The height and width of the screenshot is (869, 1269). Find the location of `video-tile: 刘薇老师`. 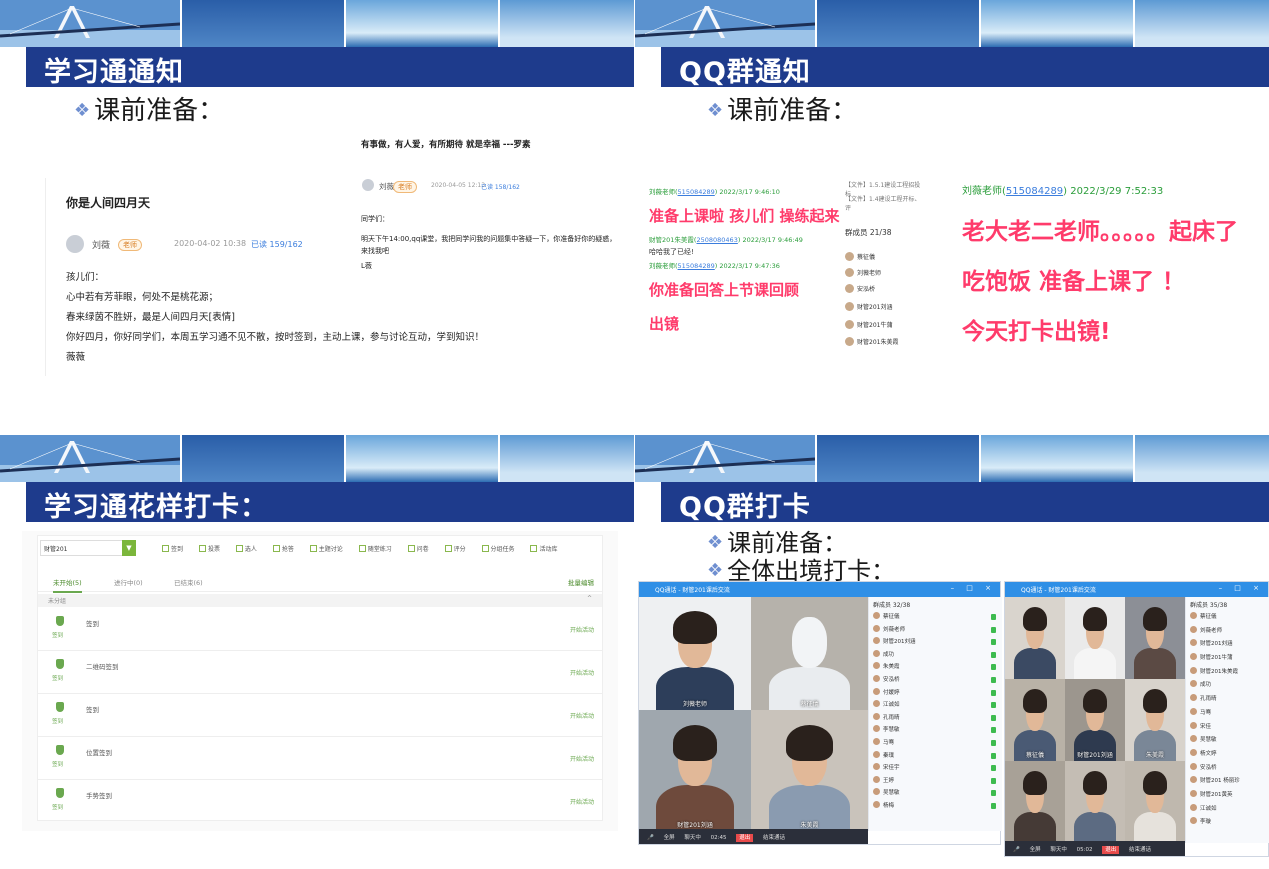

video-tile: 刘薇老师 is located at coordinates (695, 653).